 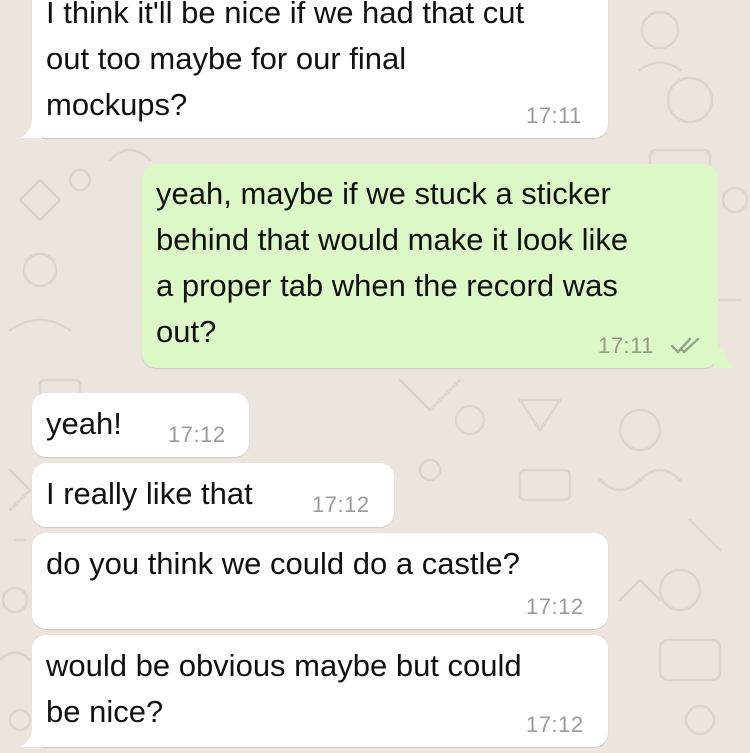 What do you see at coordinates (685, 345) in the screenshot?
I see `read-double-check-icon` at bounding box center [685, 345].